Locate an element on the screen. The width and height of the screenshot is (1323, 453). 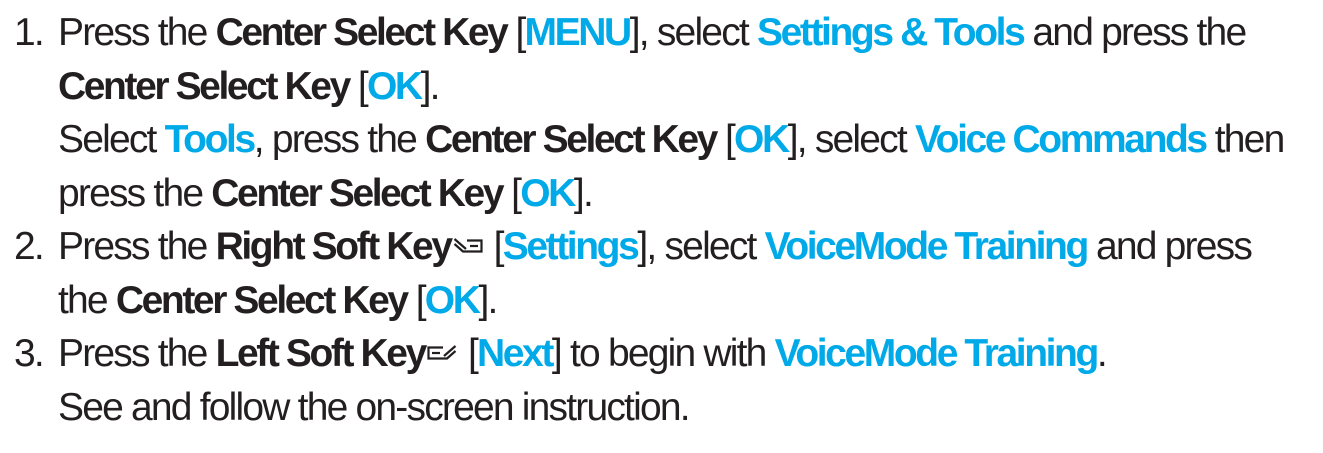
next-label: Next is located at coordinates (515, 353).